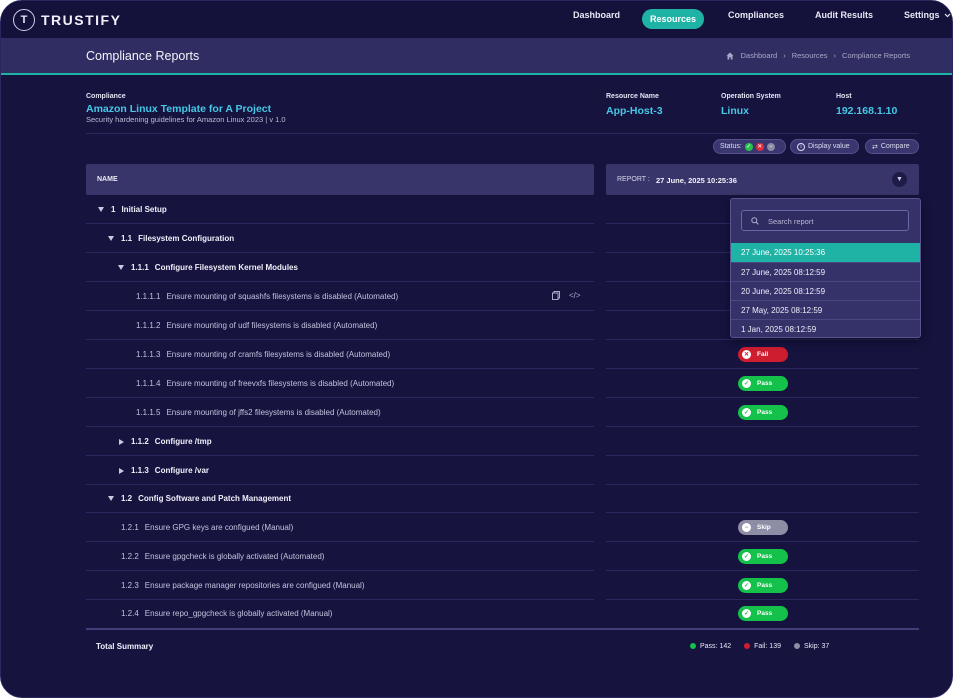 Image resolution: width=953 pixels, height=698 pixels. What do you see at coordinates (922, 15) in the screenshot?
I see `nav-settings-label: Settings` at bounding box center [922, 15].